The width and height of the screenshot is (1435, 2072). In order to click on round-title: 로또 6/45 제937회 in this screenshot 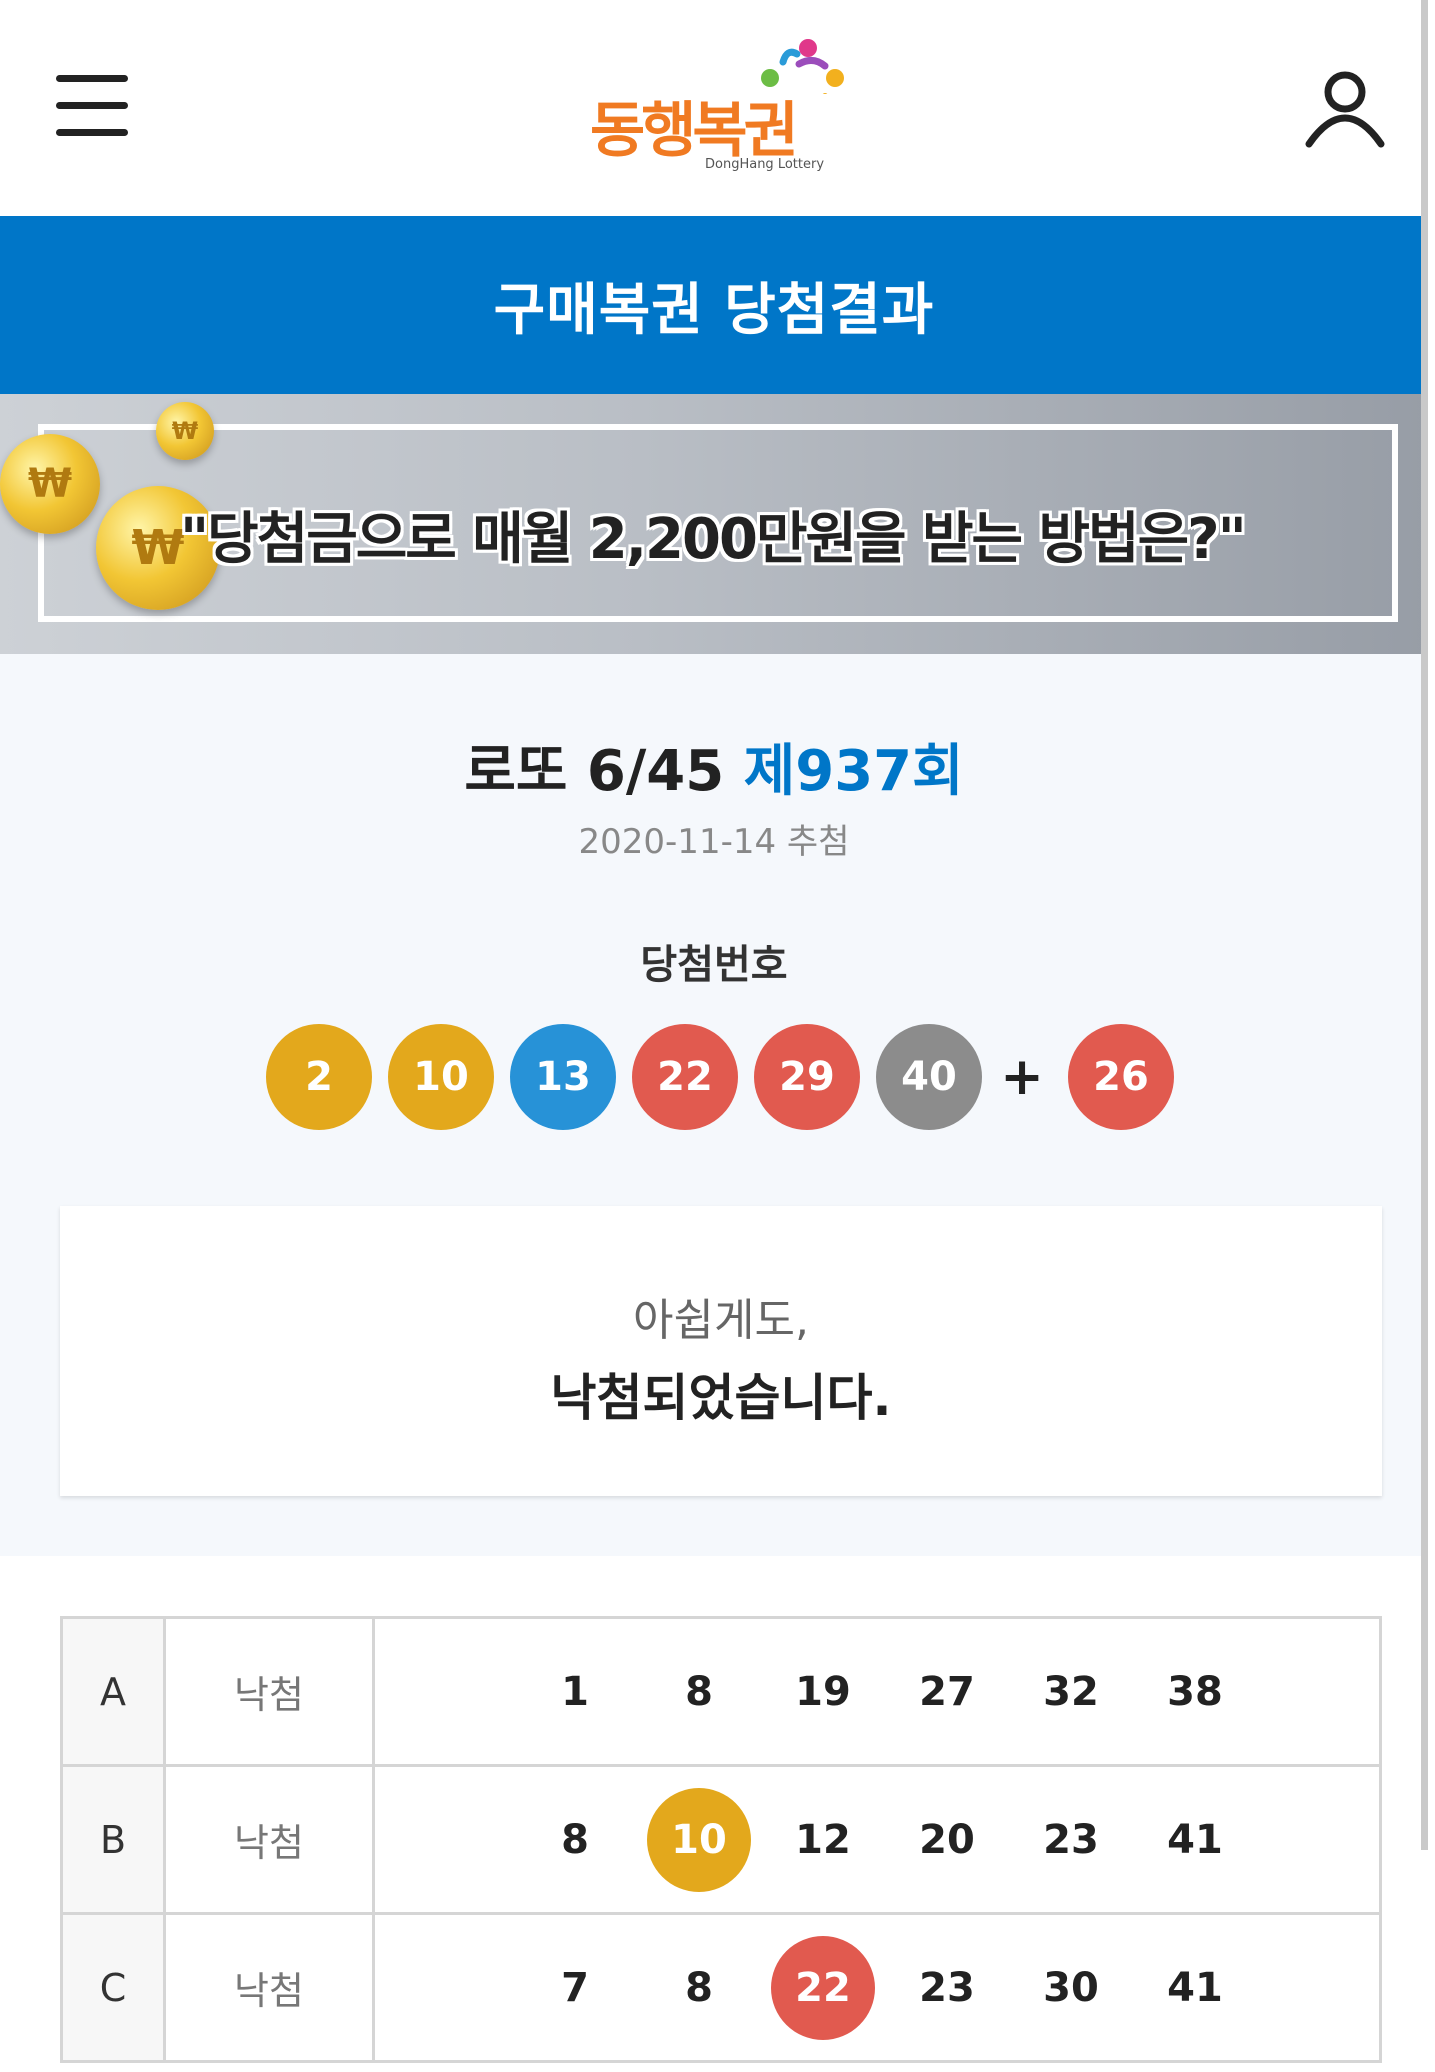, I will do `click(714, 766)`.